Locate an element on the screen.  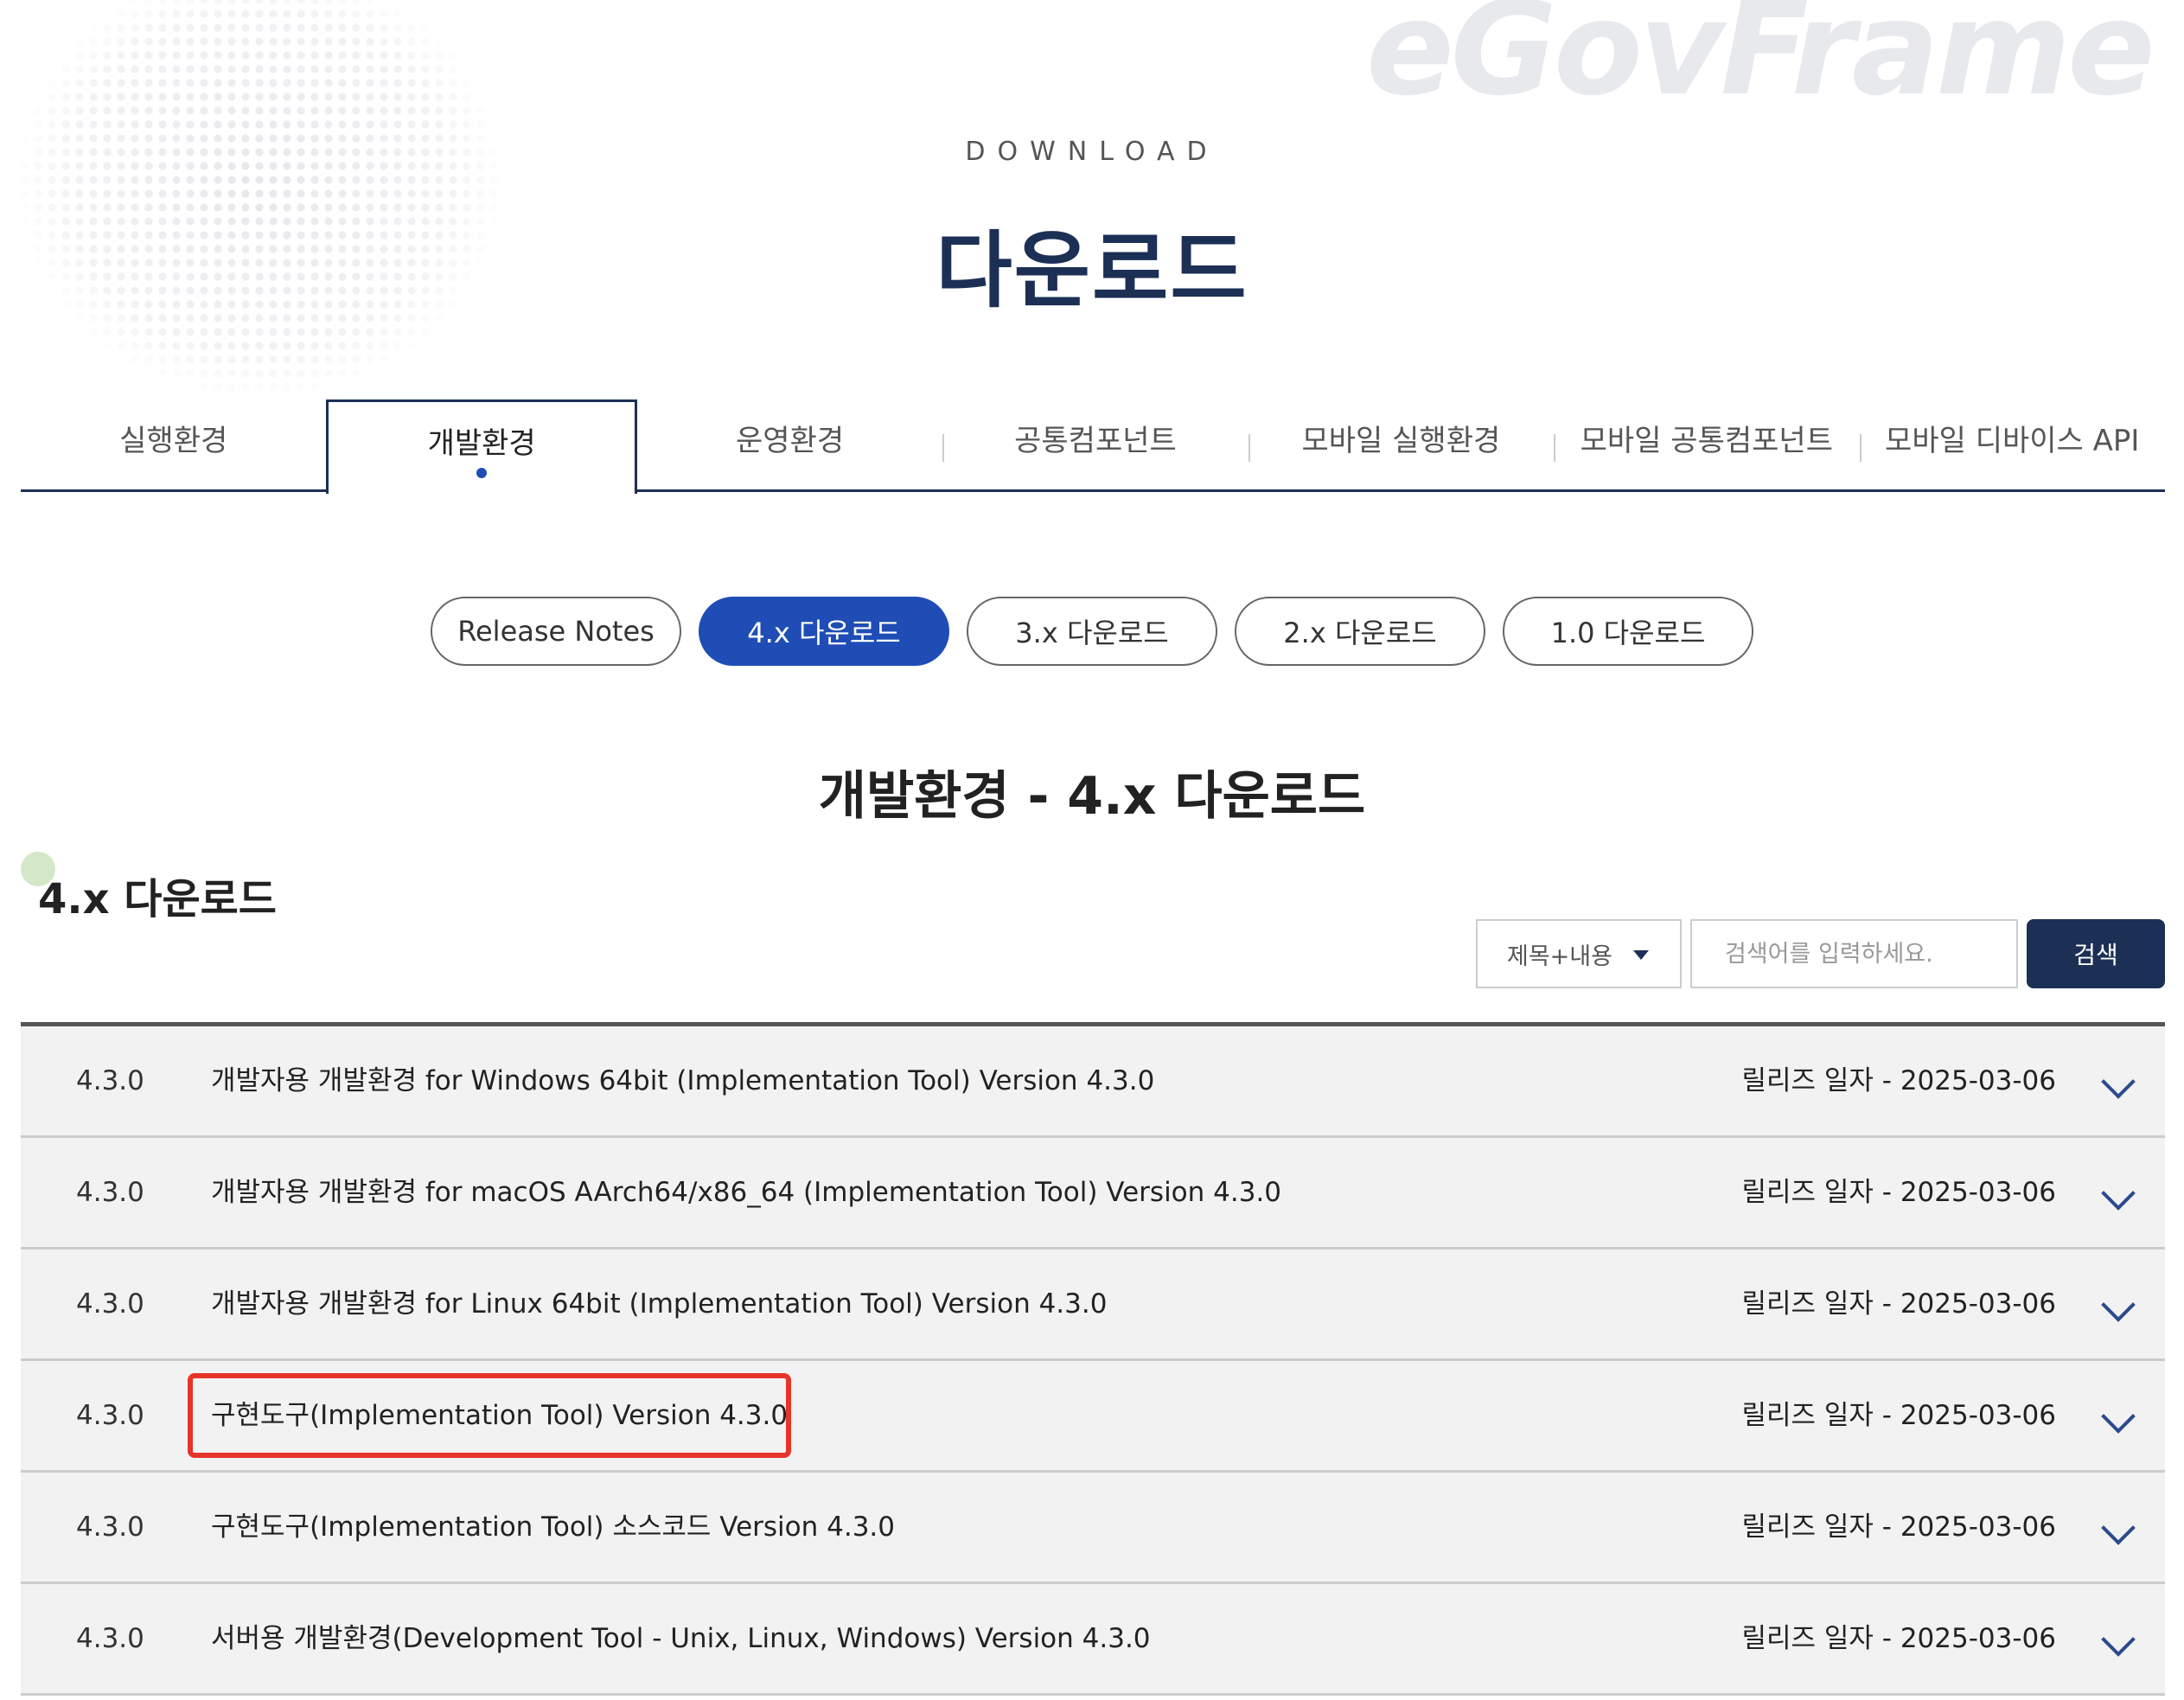
tab-label: 모바일 공통컴포넌트 is located at coordinates (1706, 440).